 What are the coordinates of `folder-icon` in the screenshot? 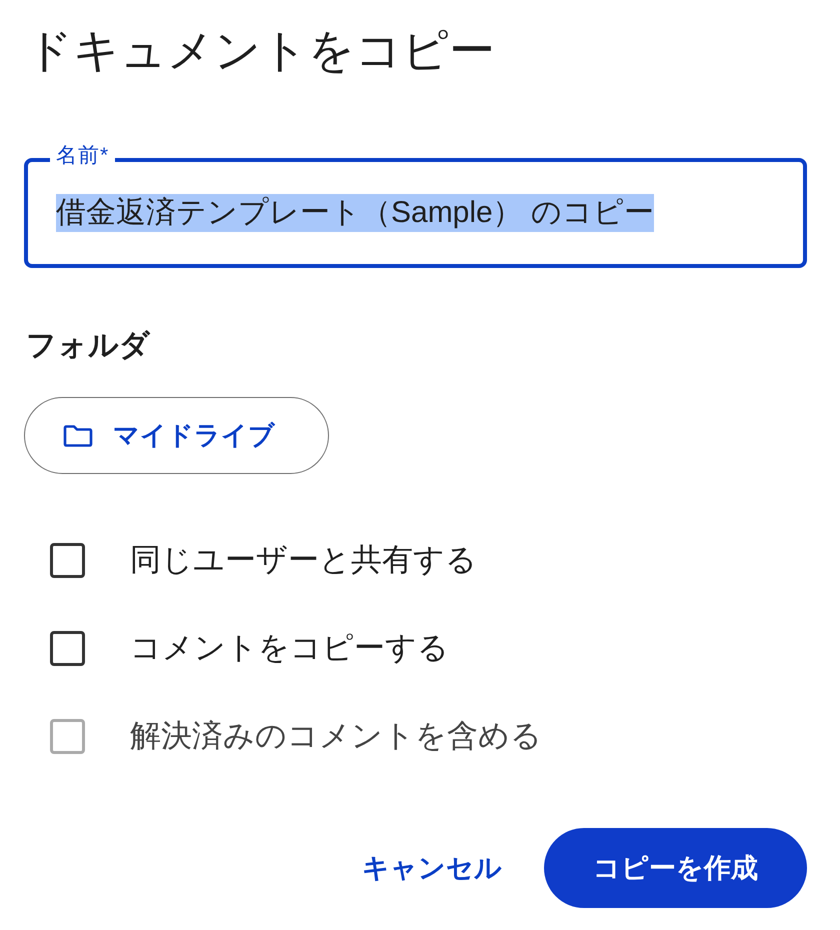 It's located at (78, 435).